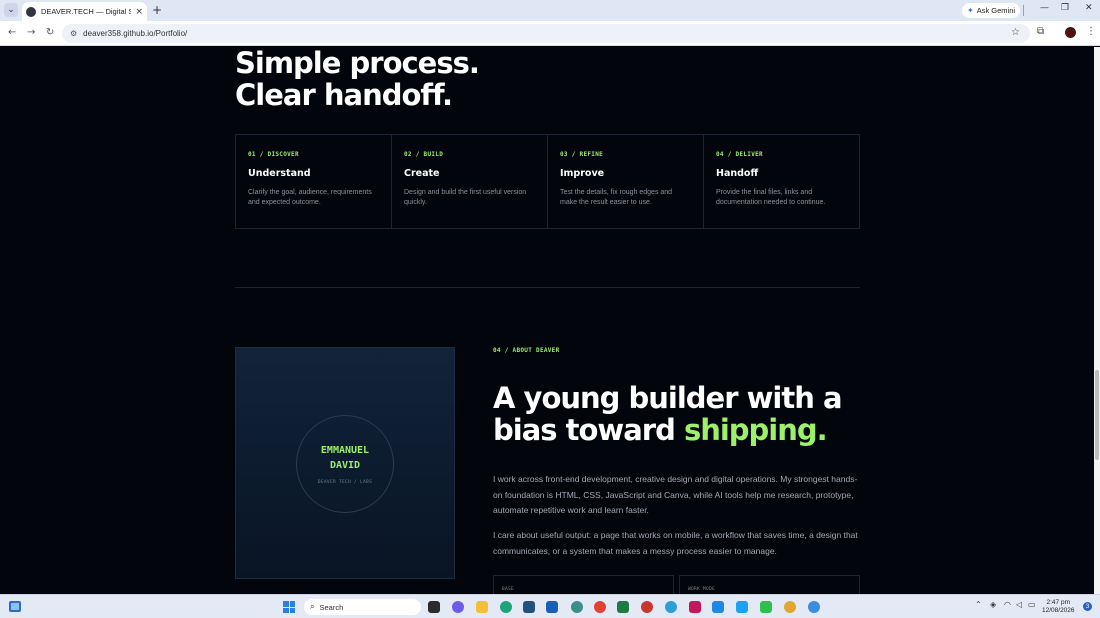 The width and height of the screenshot is (1100, 618). What do you see at coordinates (546, 33) in the screenshot?
I see `address-bar: ⚙ deaver358.github.io/Portfolio/ ☆` at bounding box center [546, 33].